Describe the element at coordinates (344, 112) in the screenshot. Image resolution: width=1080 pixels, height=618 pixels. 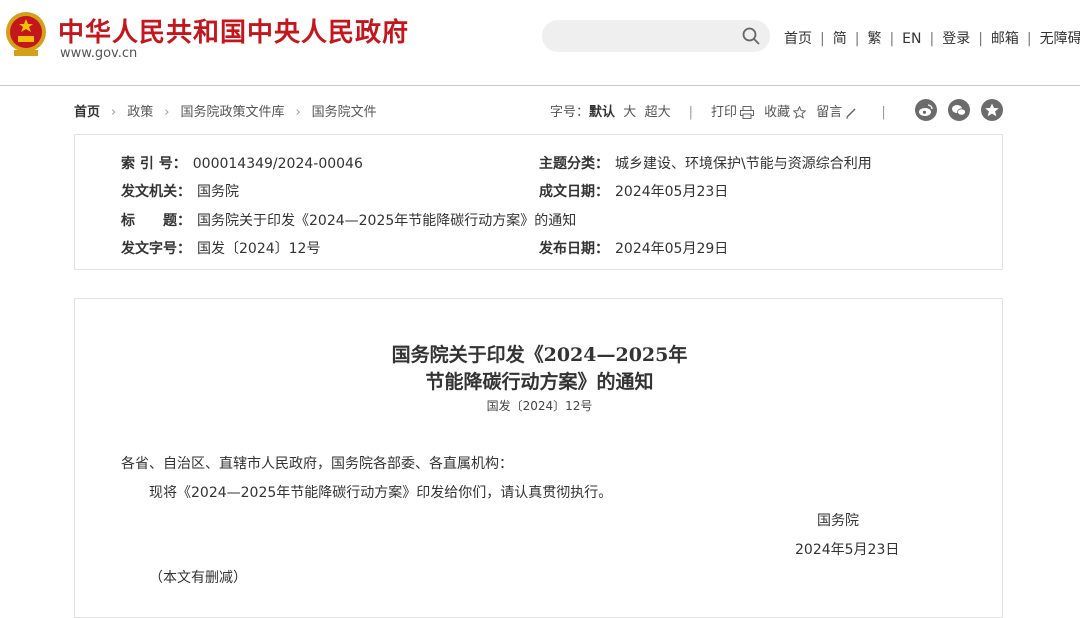
I see `breadcrumb-state-council-docs: 国务院文件` at that location.